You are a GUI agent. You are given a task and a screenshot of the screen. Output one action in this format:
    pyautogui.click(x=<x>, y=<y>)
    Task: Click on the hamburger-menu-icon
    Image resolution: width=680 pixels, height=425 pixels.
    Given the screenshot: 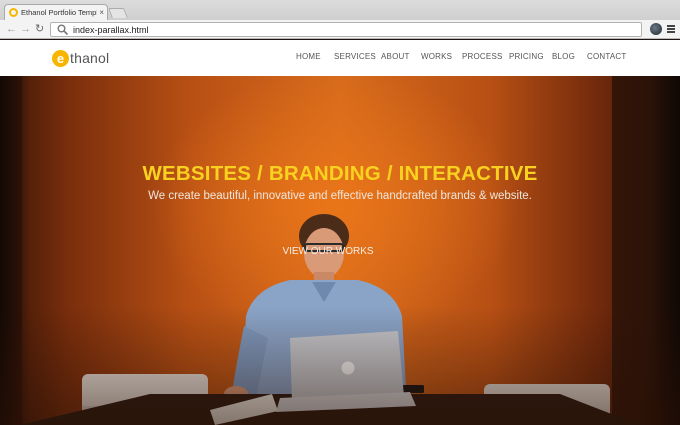 What is the action you would take?
    pyautogui.click(x=671, y=29)
    